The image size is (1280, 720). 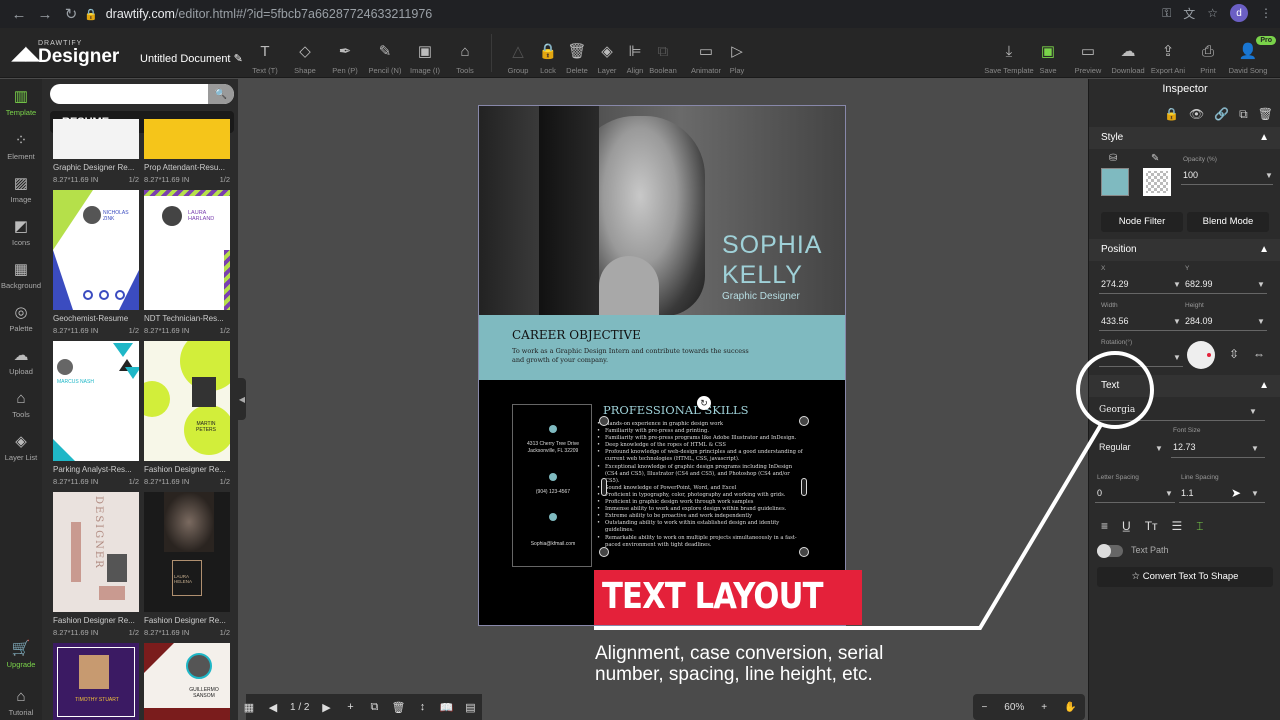 What do you see at coordinates (21, 702) in the screenshot?
I see `rail-tutorial: ⌂ Tutorial` at bounding box center [21, 702].